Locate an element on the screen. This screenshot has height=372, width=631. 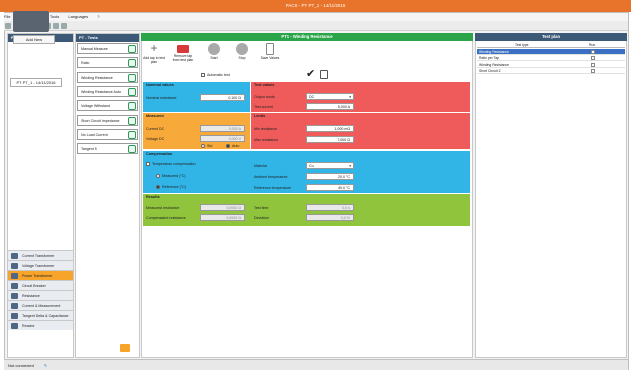
add-tap-button: + Add tap to test plan is located at coordinates (154, 53).